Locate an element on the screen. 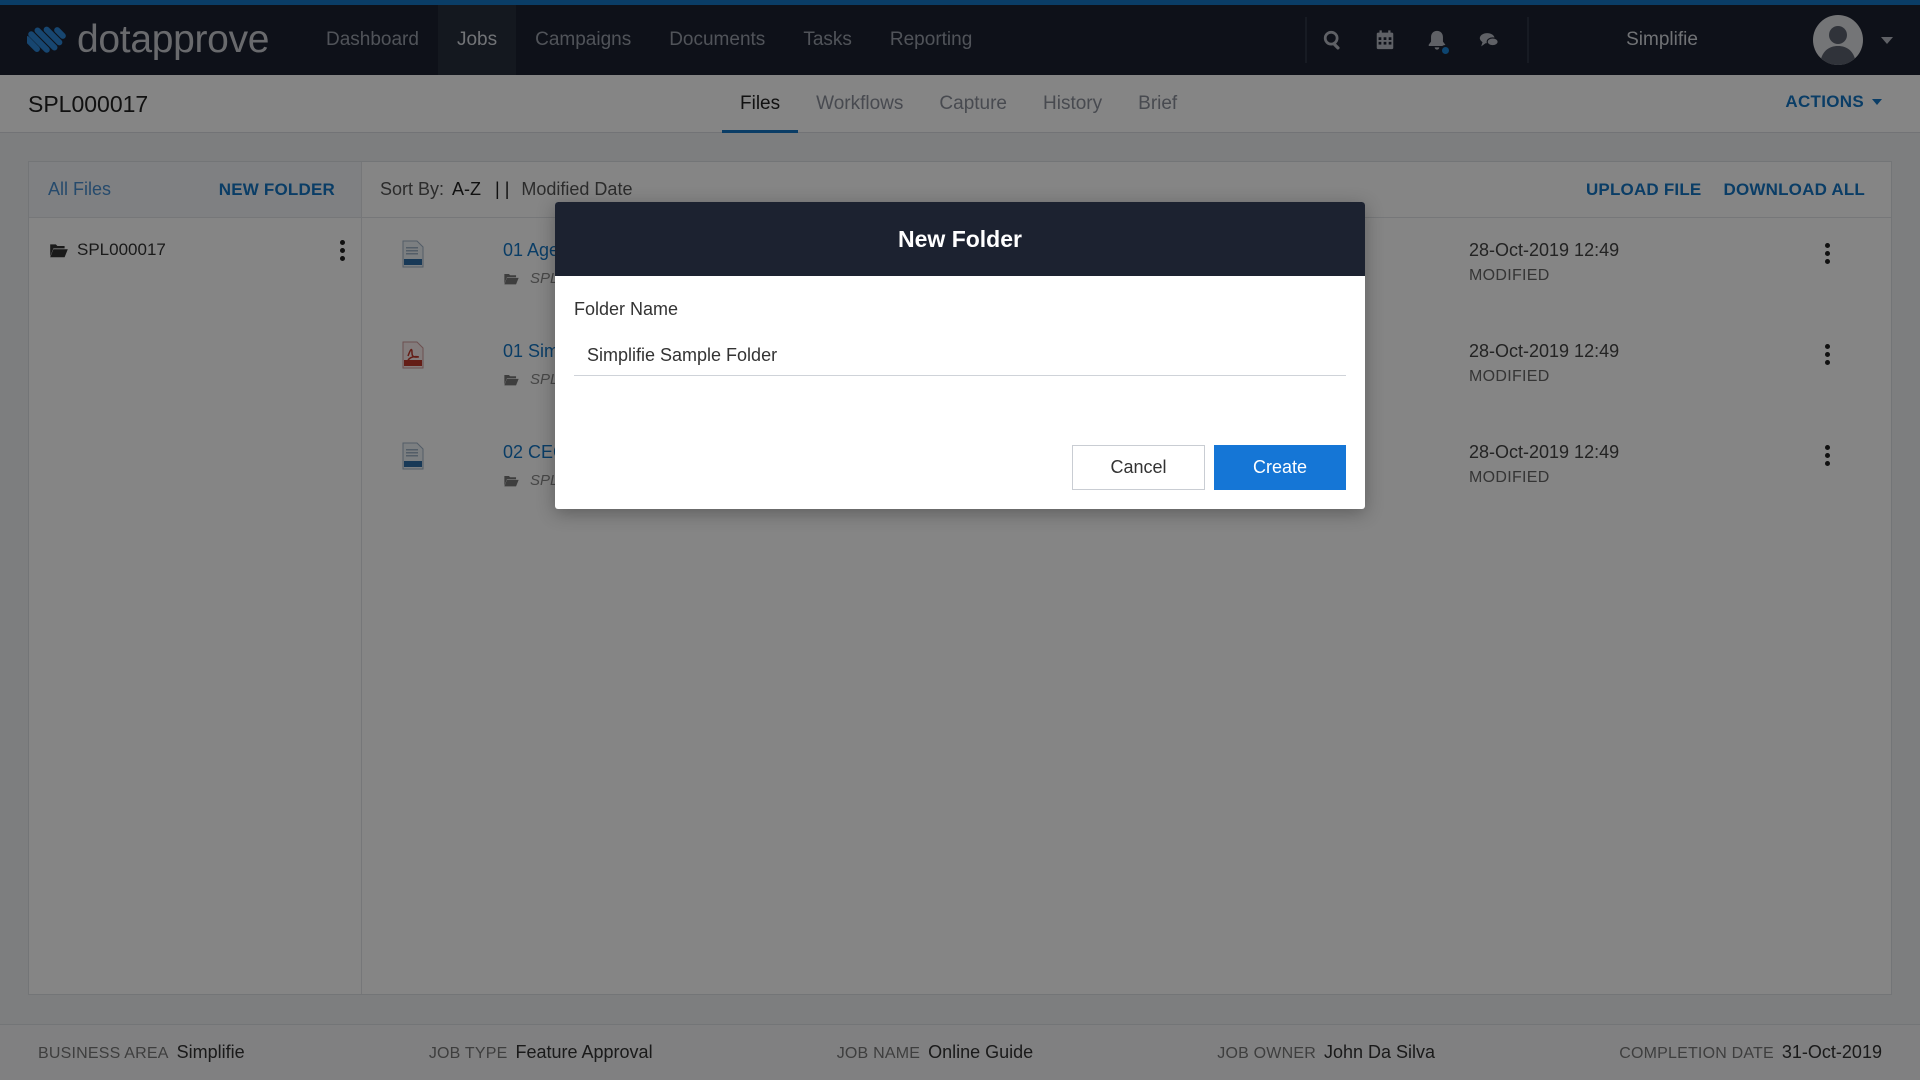 The height and width of the screenshot is (1080, 1920). dialog-header: New Folder is located at coordinates (960, 239).